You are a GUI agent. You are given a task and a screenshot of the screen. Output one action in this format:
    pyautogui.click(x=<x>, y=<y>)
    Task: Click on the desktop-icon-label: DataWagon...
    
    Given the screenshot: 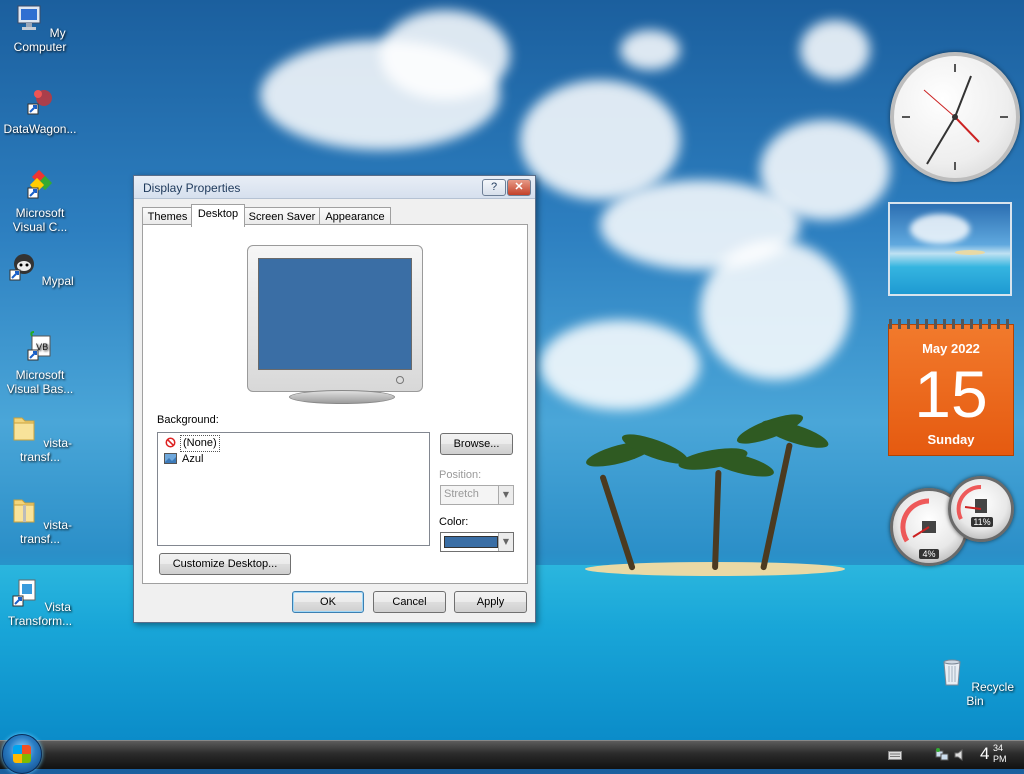 What is the action you would take?
    pyautogui.click(x=40, y=129)
    